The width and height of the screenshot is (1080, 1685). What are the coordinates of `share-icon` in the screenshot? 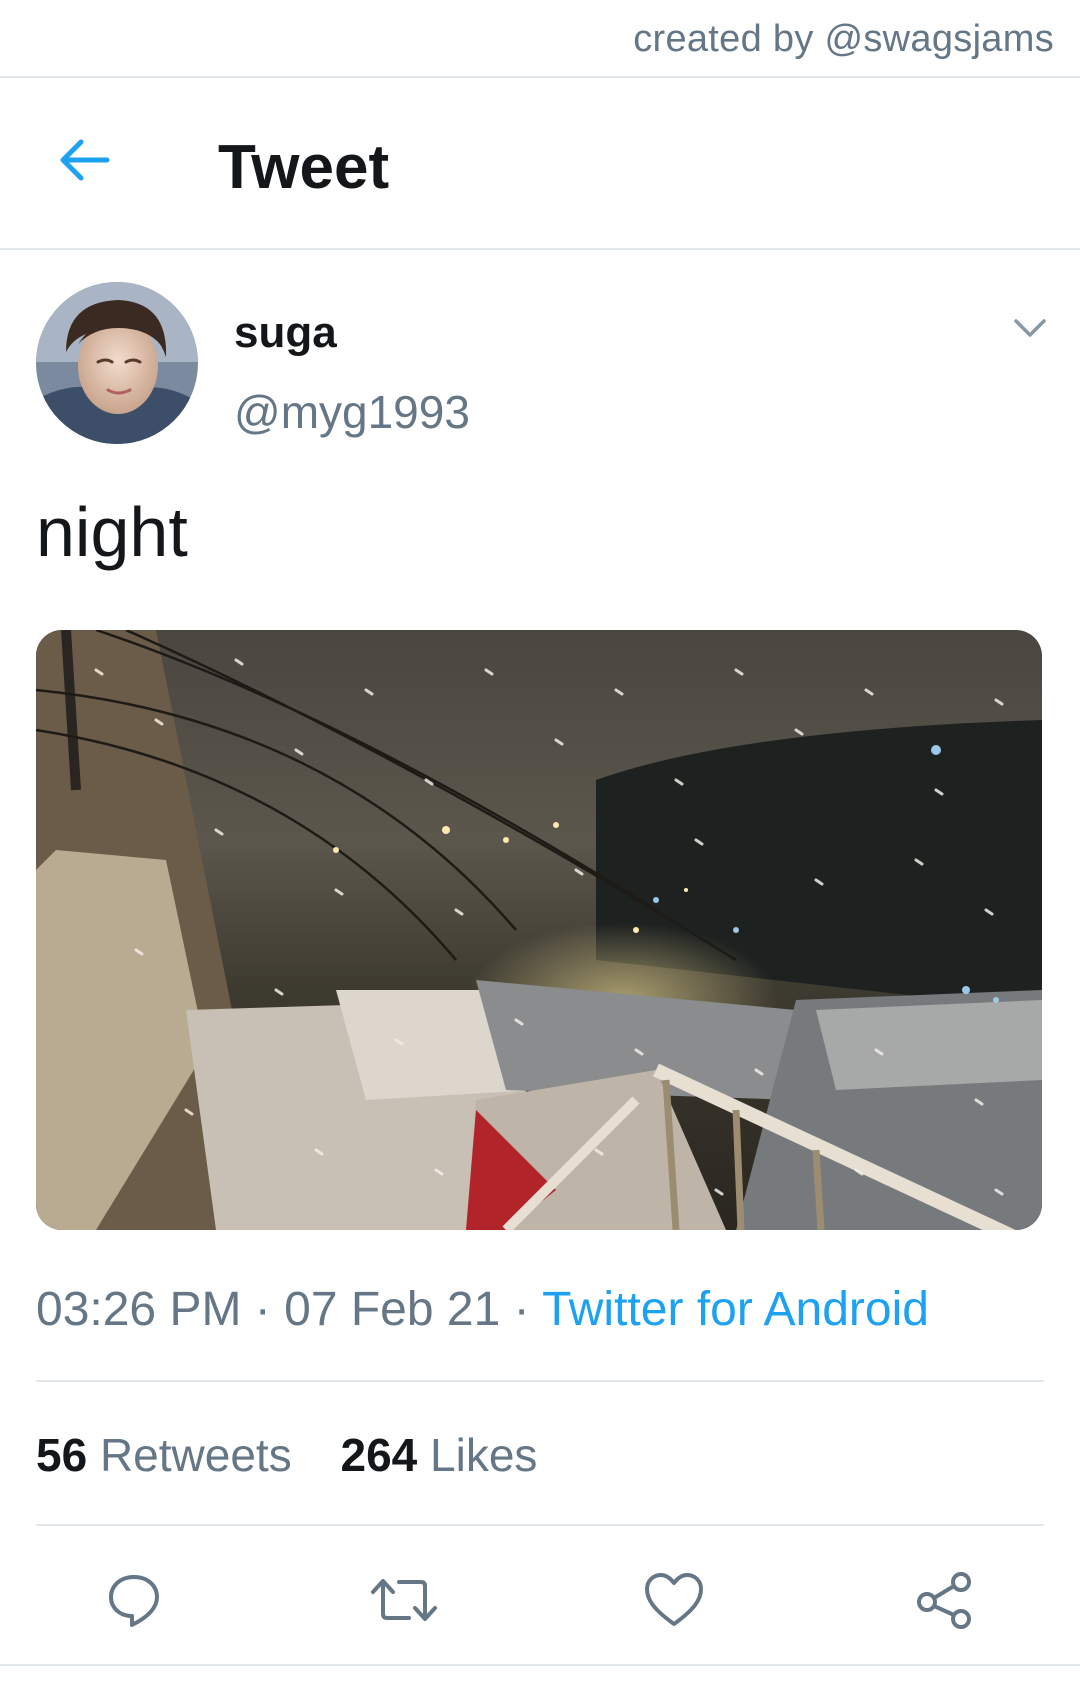 It's located at (944, 1600).